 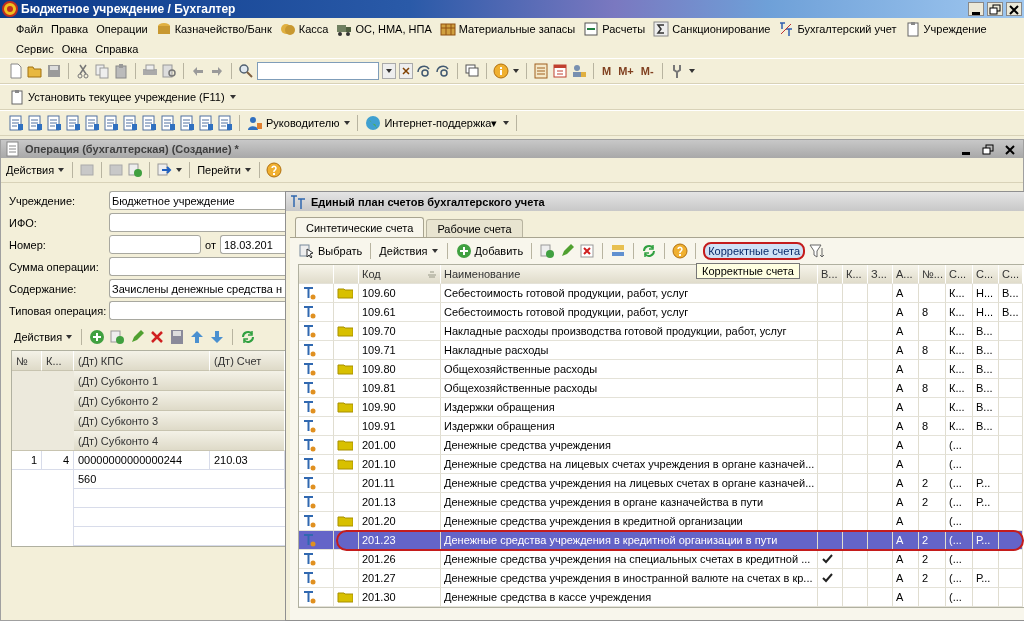 I want to click on clear-button, so click(x=406, y=71).